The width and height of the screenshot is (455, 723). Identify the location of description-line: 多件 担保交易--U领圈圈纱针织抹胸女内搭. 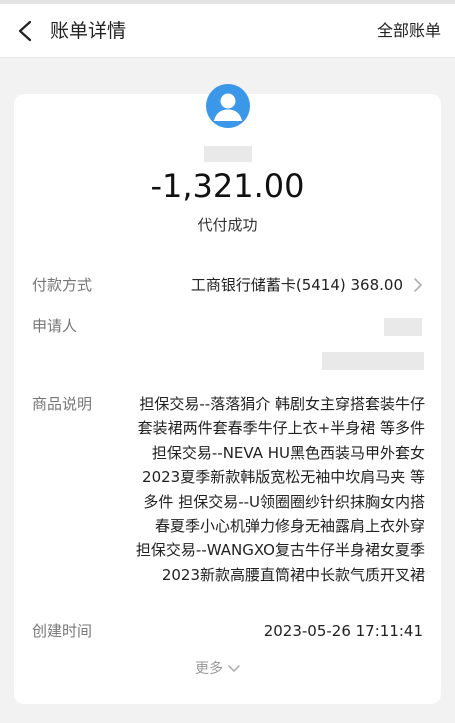
(284, 501).